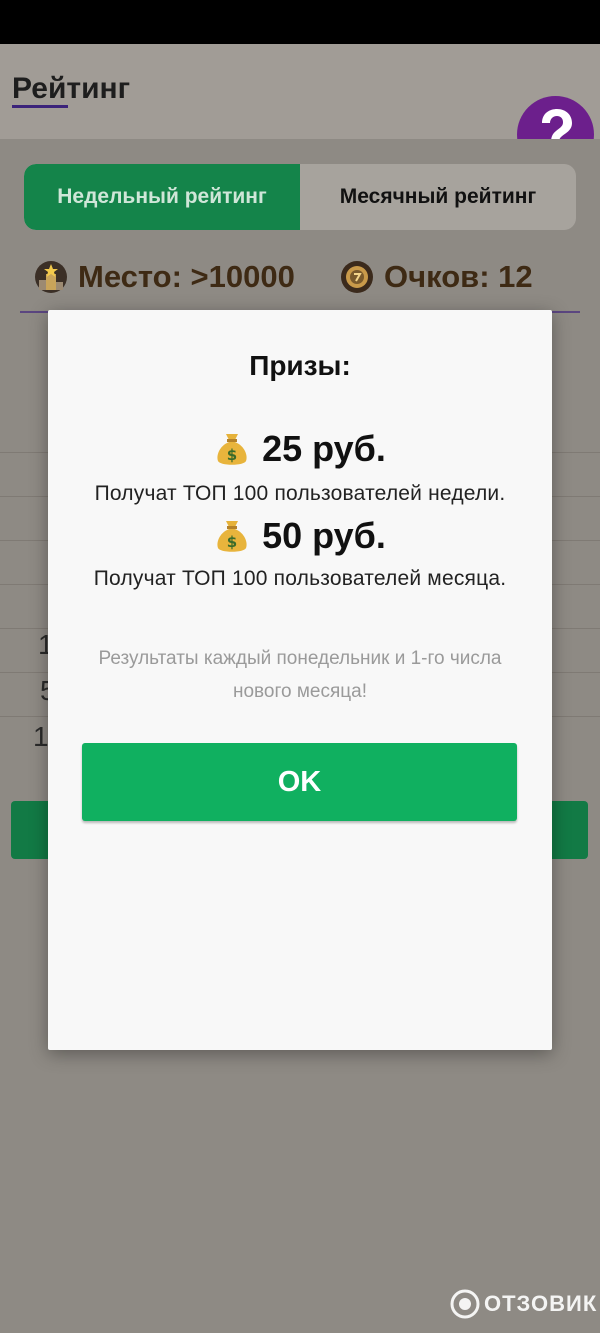  Describe the element at coordinates (438, 197) in the screenshot. I see `tab-monthly: Месячный рейтинг` at that location.